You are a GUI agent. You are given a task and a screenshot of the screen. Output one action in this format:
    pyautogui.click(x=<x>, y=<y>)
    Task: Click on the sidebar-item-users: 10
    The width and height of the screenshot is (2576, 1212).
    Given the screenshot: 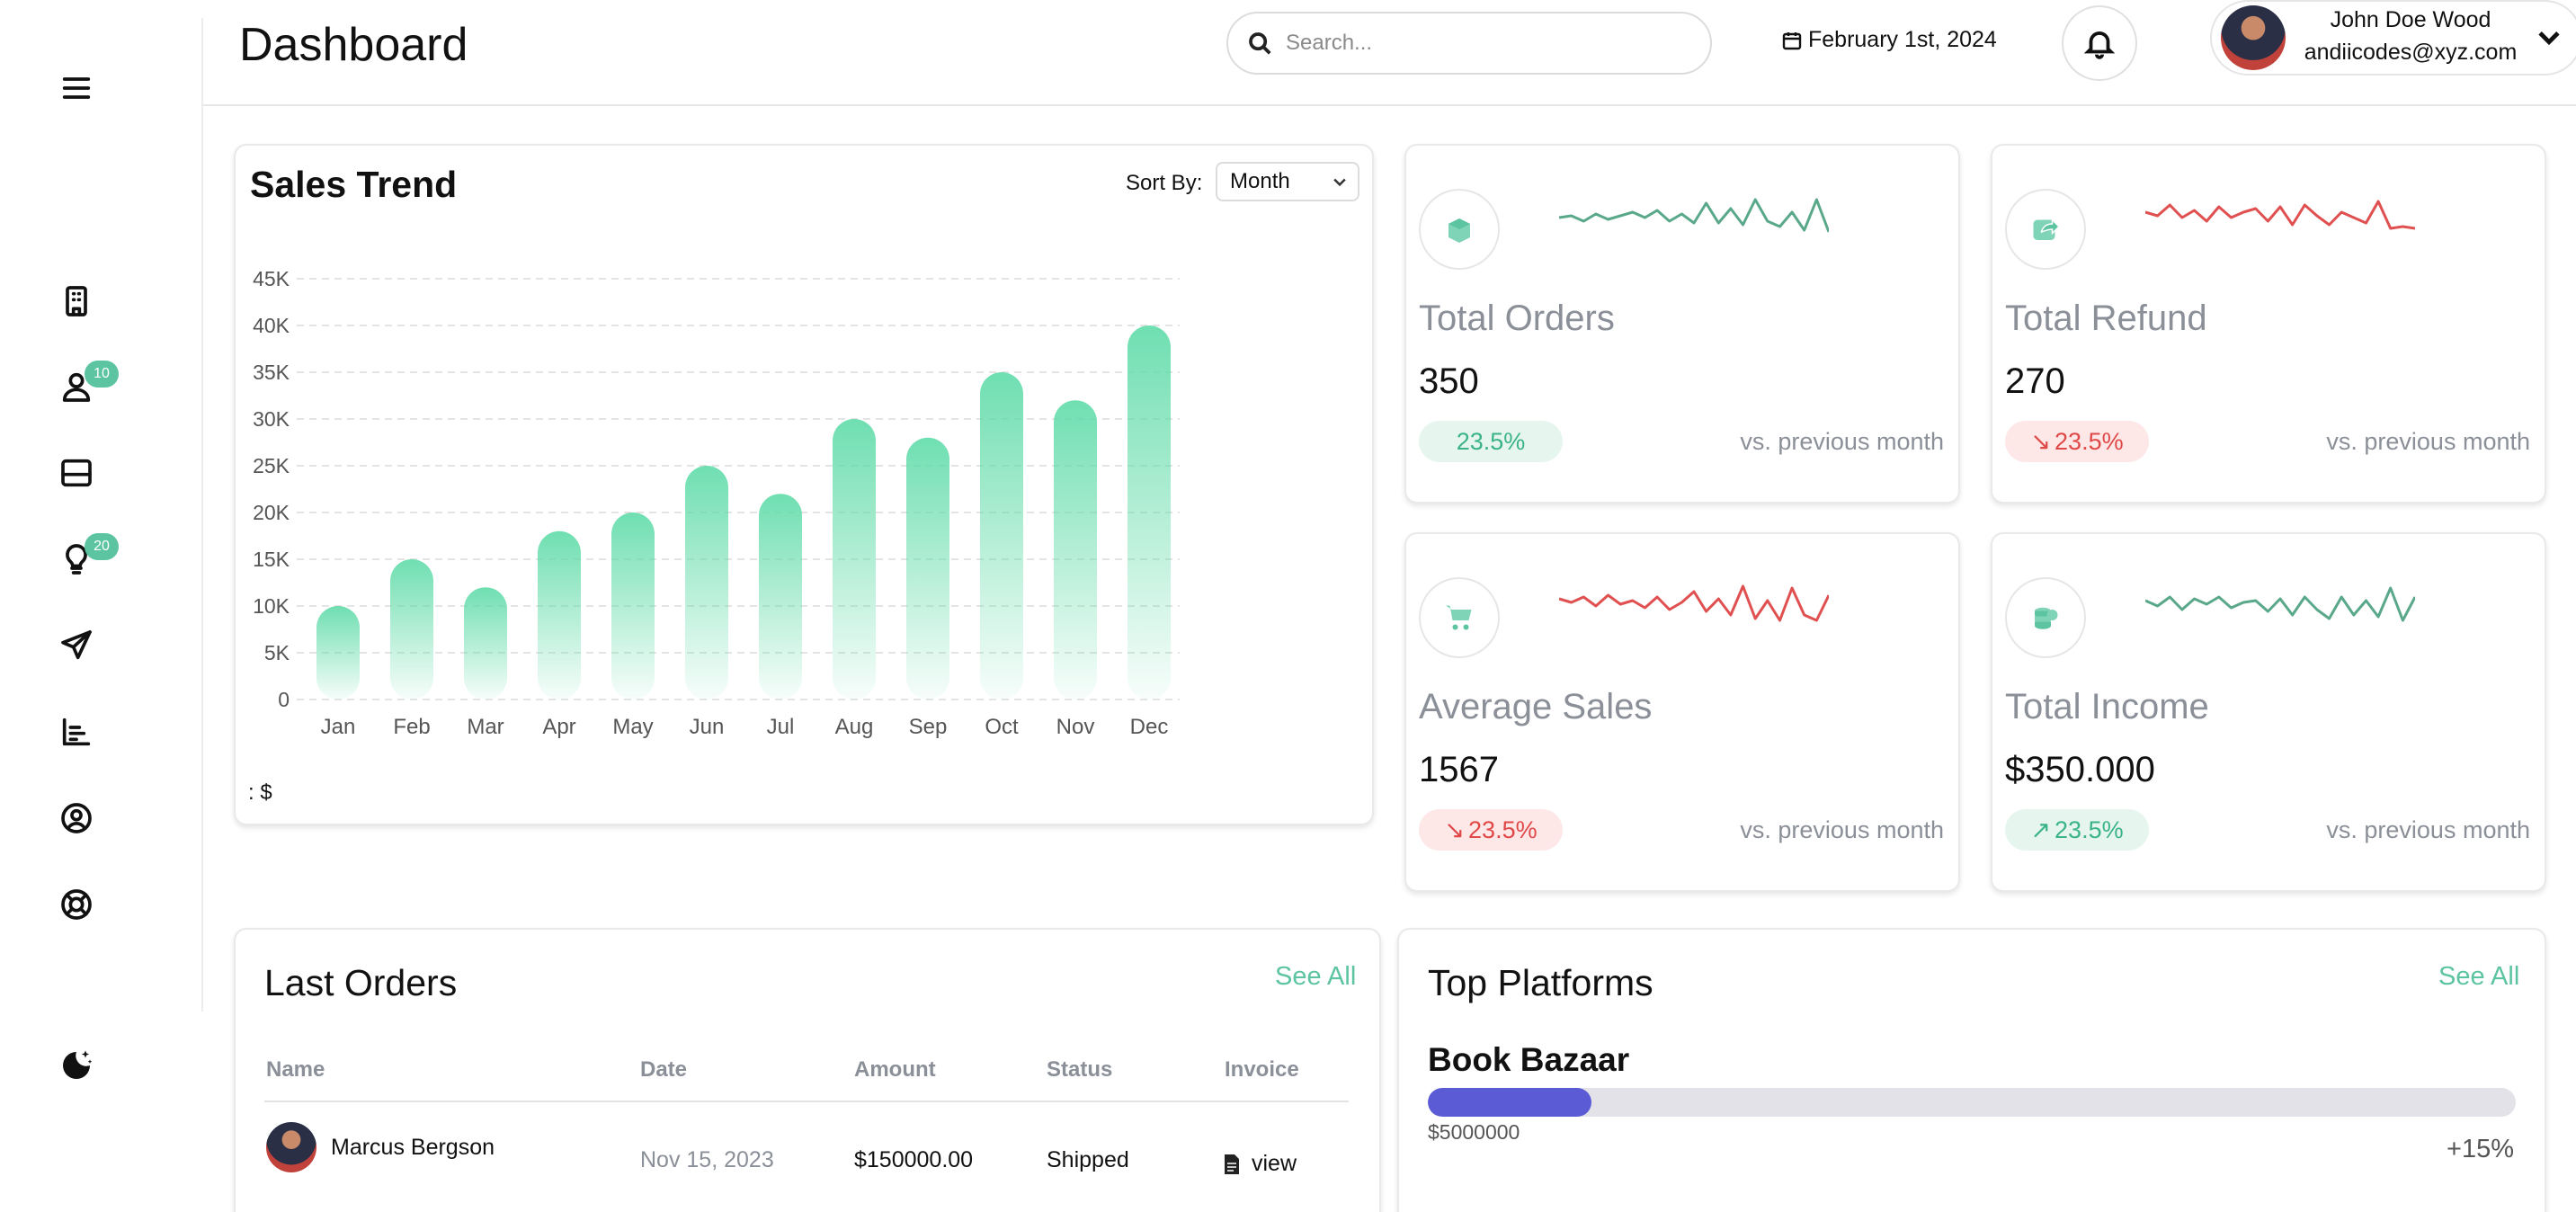 What is the action you would take?
    pyautogui.click(x=87, y=385)
    